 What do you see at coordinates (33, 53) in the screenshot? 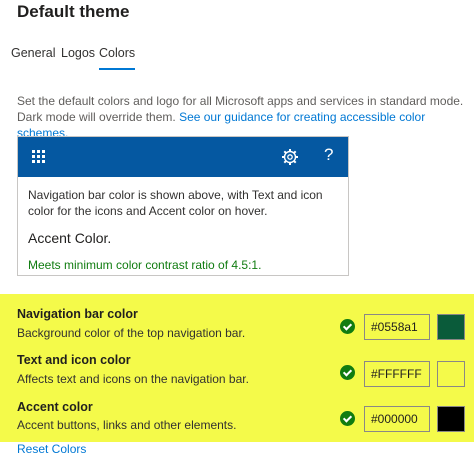
I see `tab-general: General` at bounding box center [33, 53].